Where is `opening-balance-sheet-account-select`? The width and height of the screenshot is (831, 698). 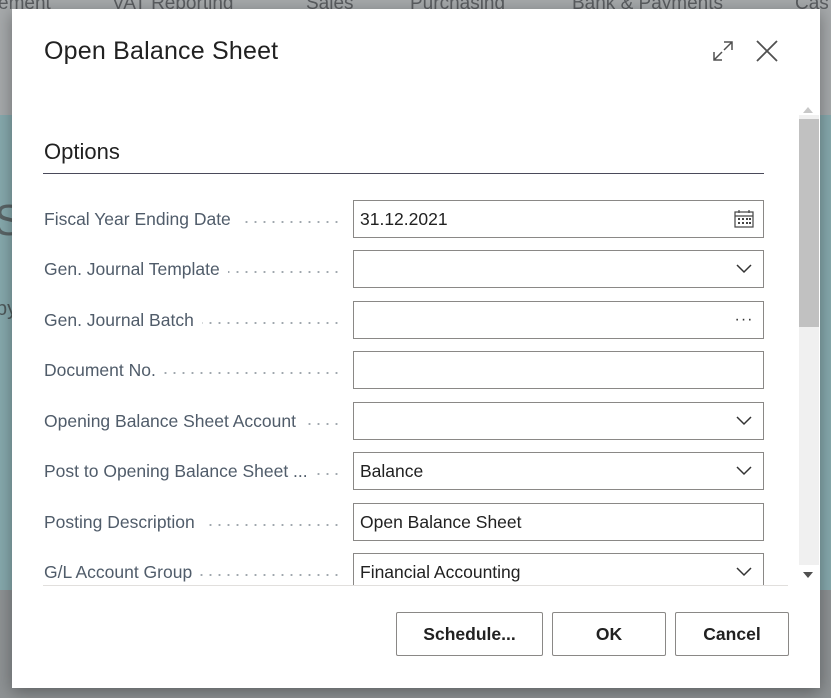 opening-balance-sheet-account-select is located at coordinates (558, 421).